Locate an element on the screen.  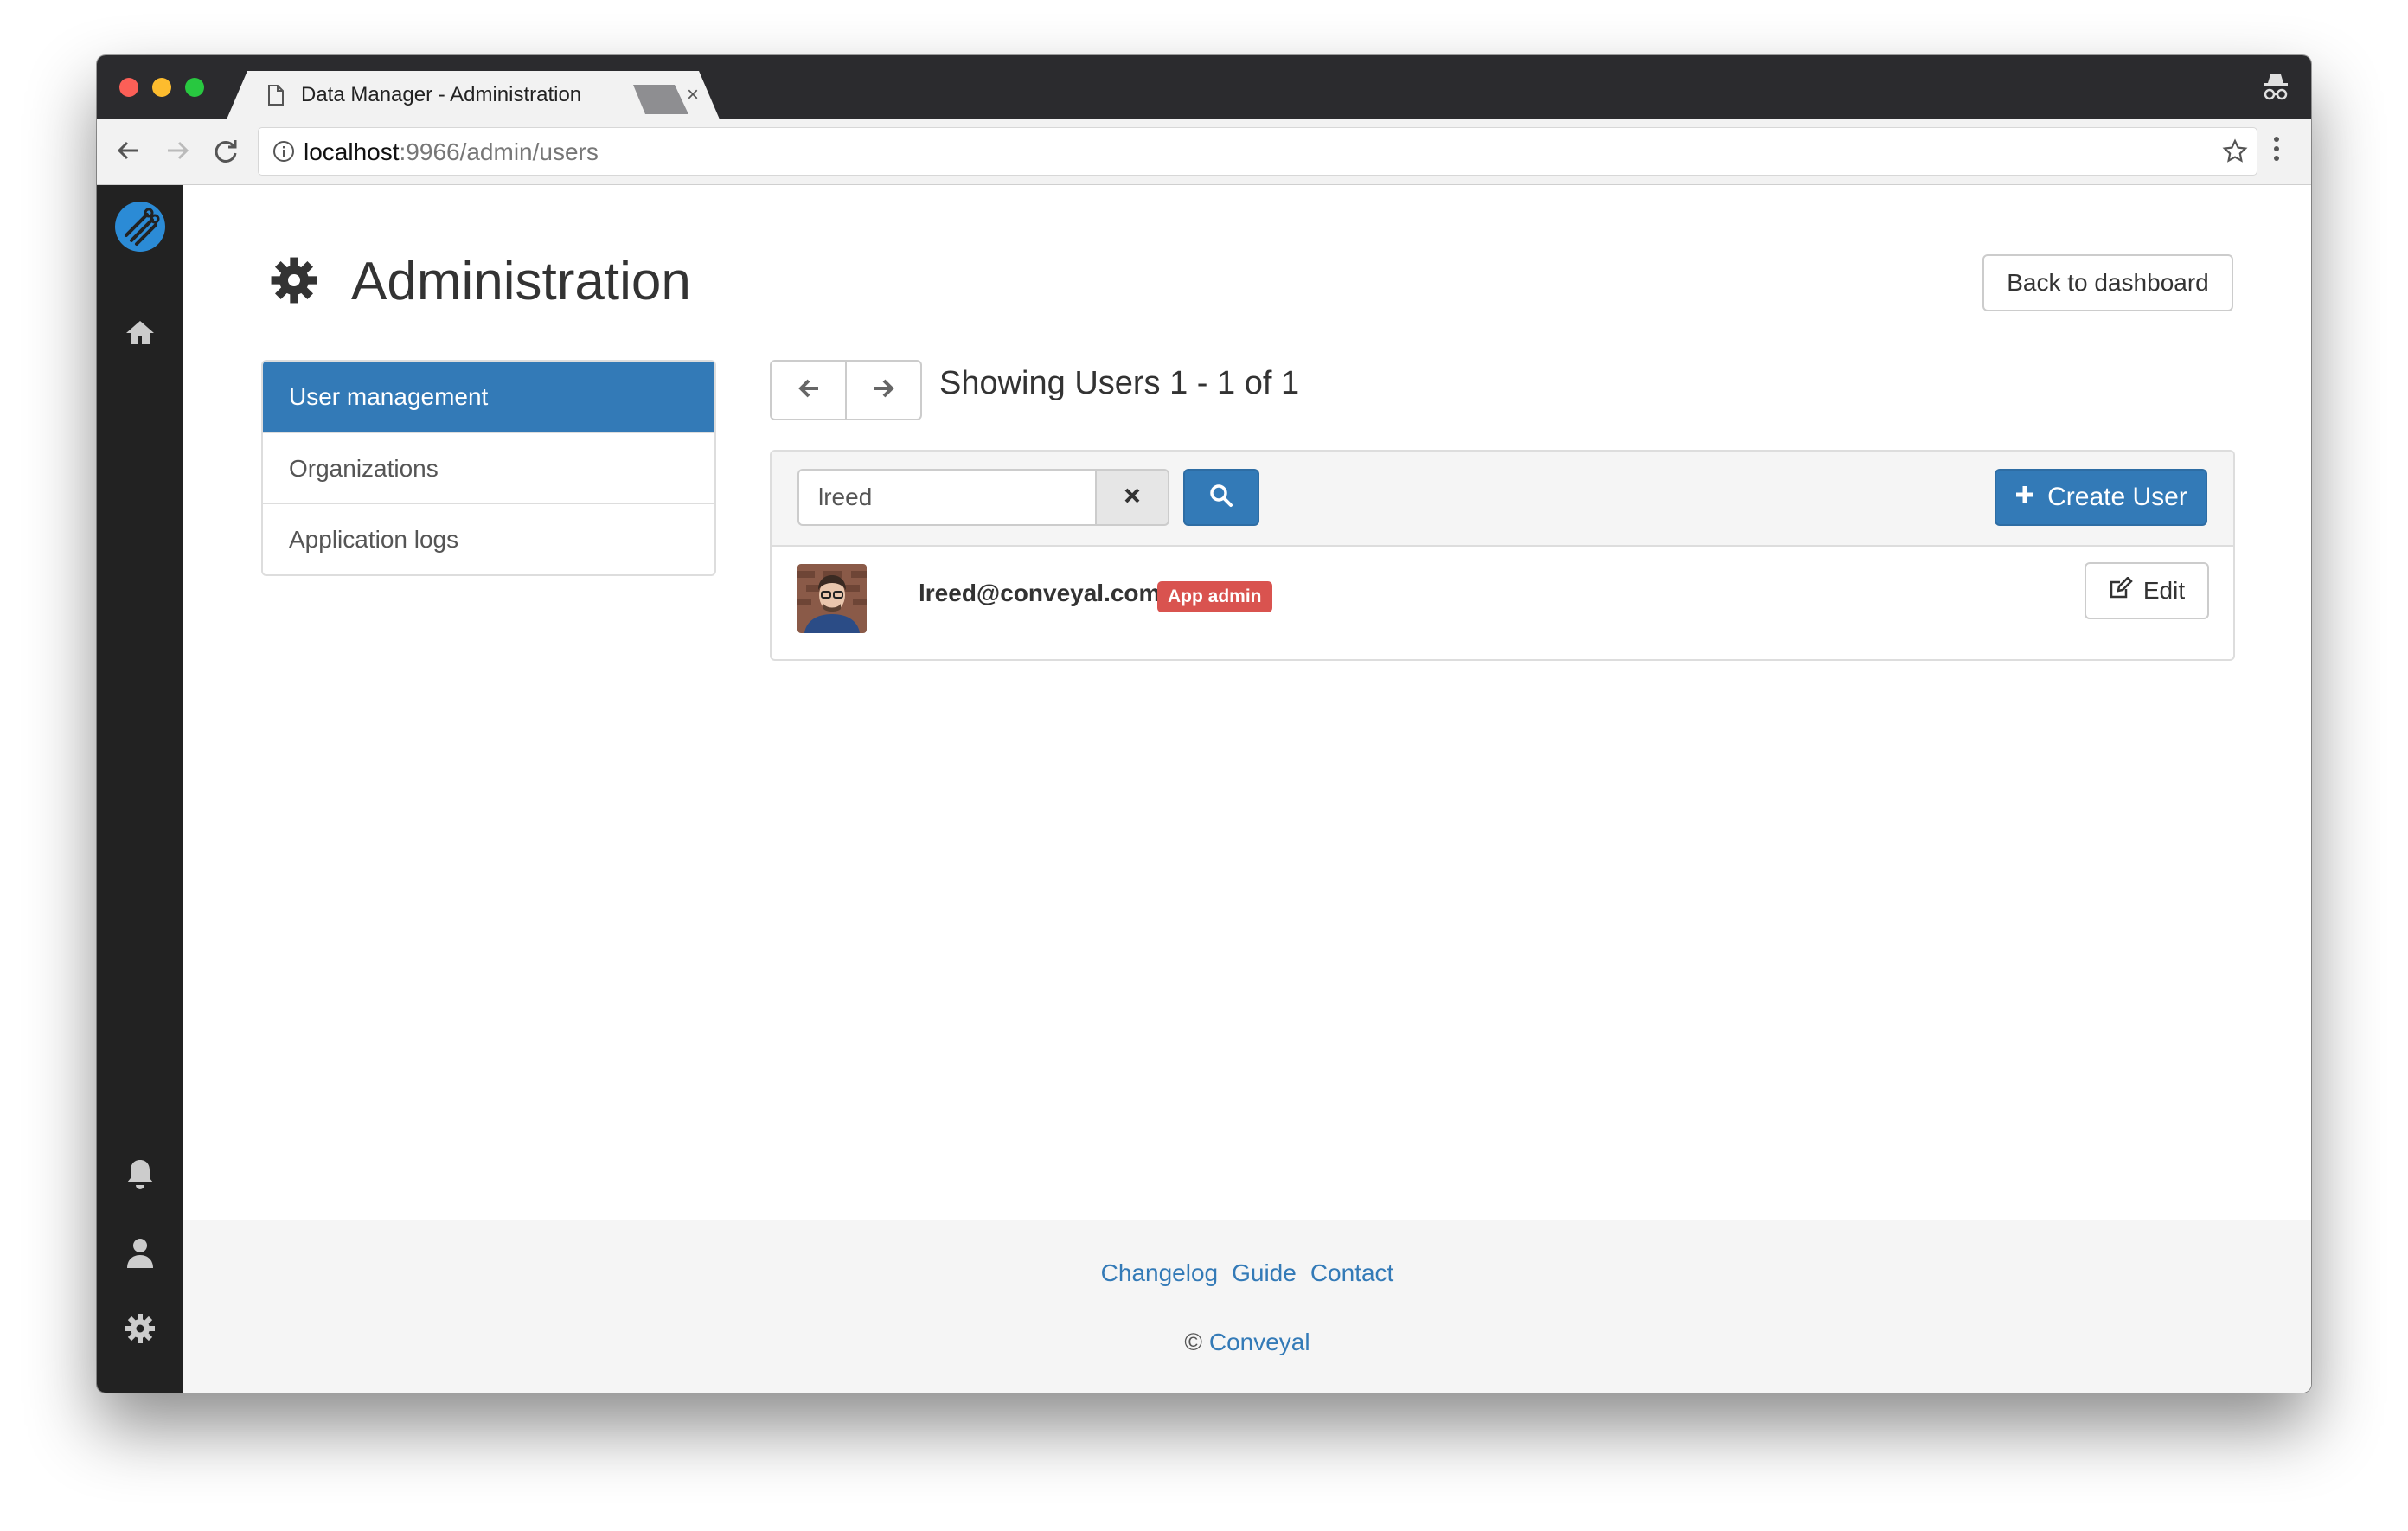
url-path: :9966/admin/users is located at coordinates (499, 151).